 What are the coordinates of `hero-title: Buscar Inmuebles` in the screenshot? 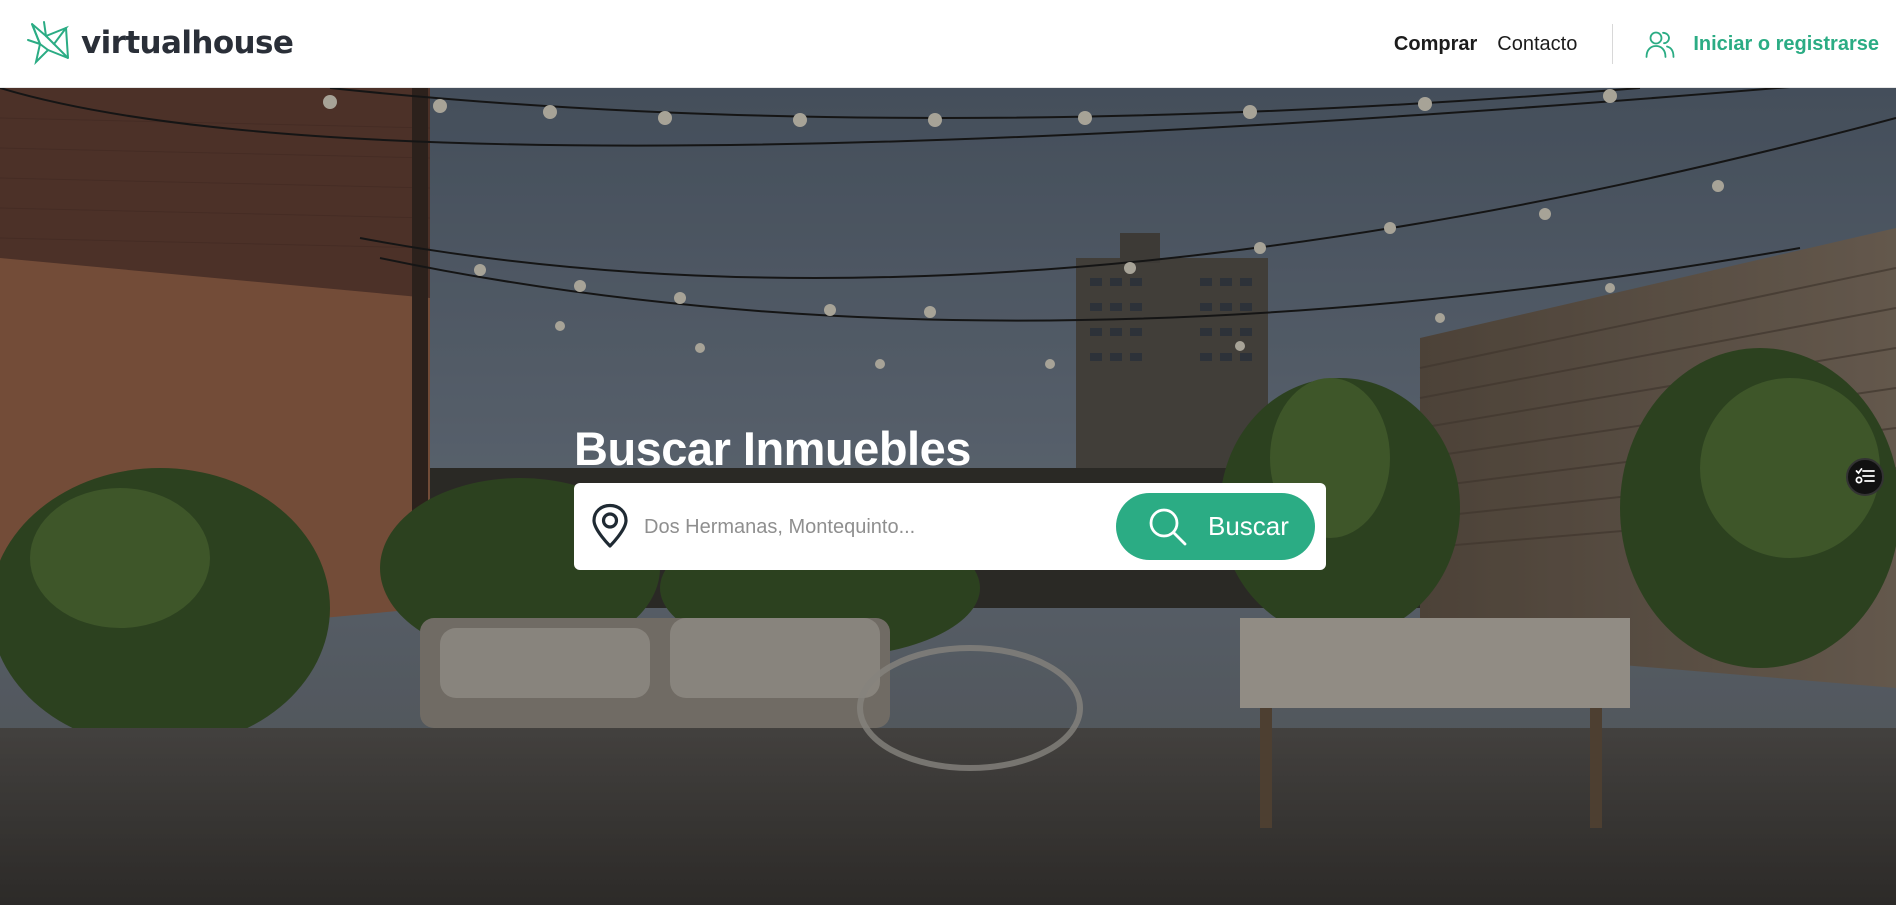 It's located at (772, 448).